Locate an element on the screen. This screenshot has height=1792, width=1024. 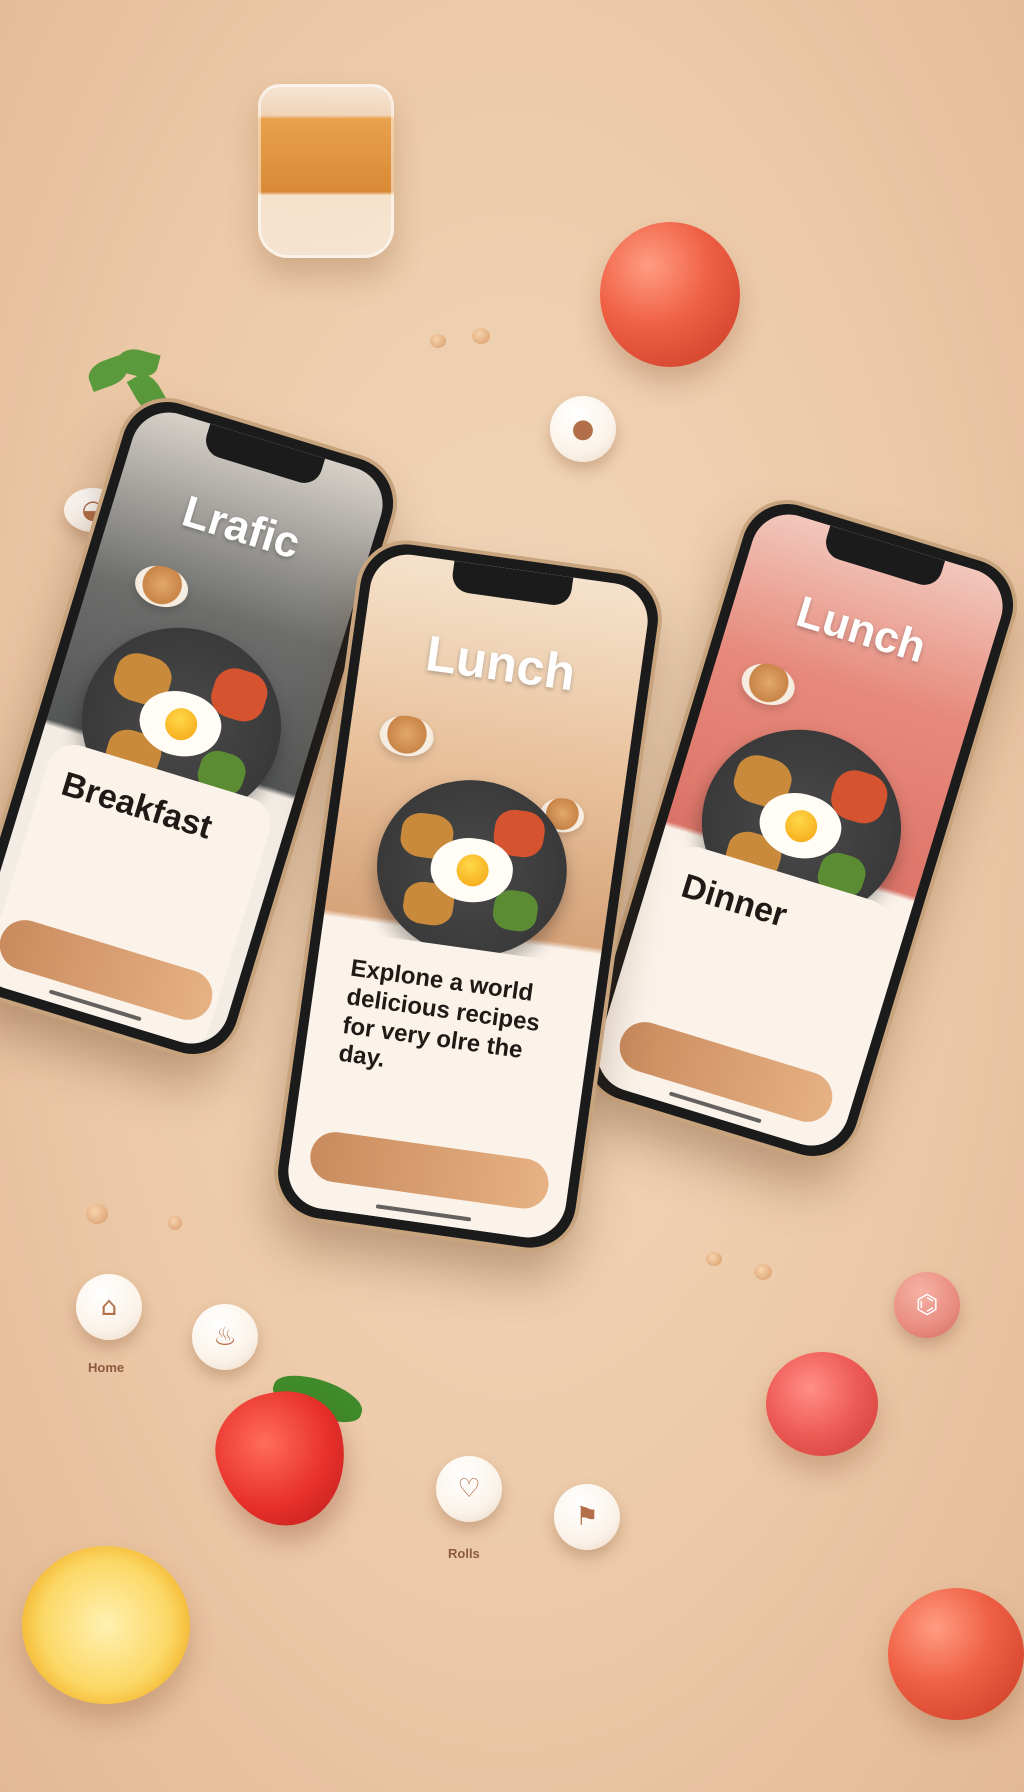
nav-chip-saved: ⚑ is located at coordinates (587, 1517).